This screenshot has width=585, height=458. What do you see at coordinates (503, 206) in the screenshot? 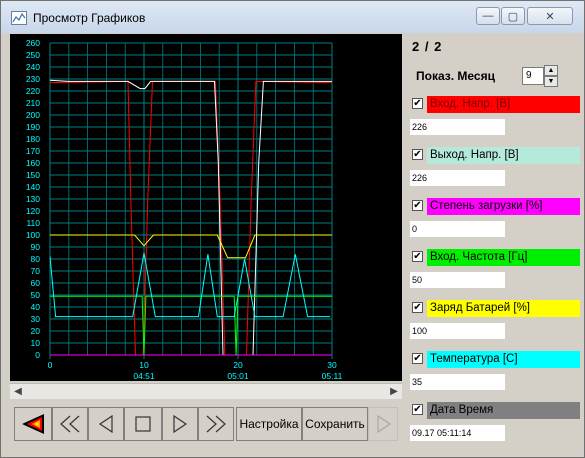
I see `series-label: Степень загрузки [%]` at bounding box center [503, 206].